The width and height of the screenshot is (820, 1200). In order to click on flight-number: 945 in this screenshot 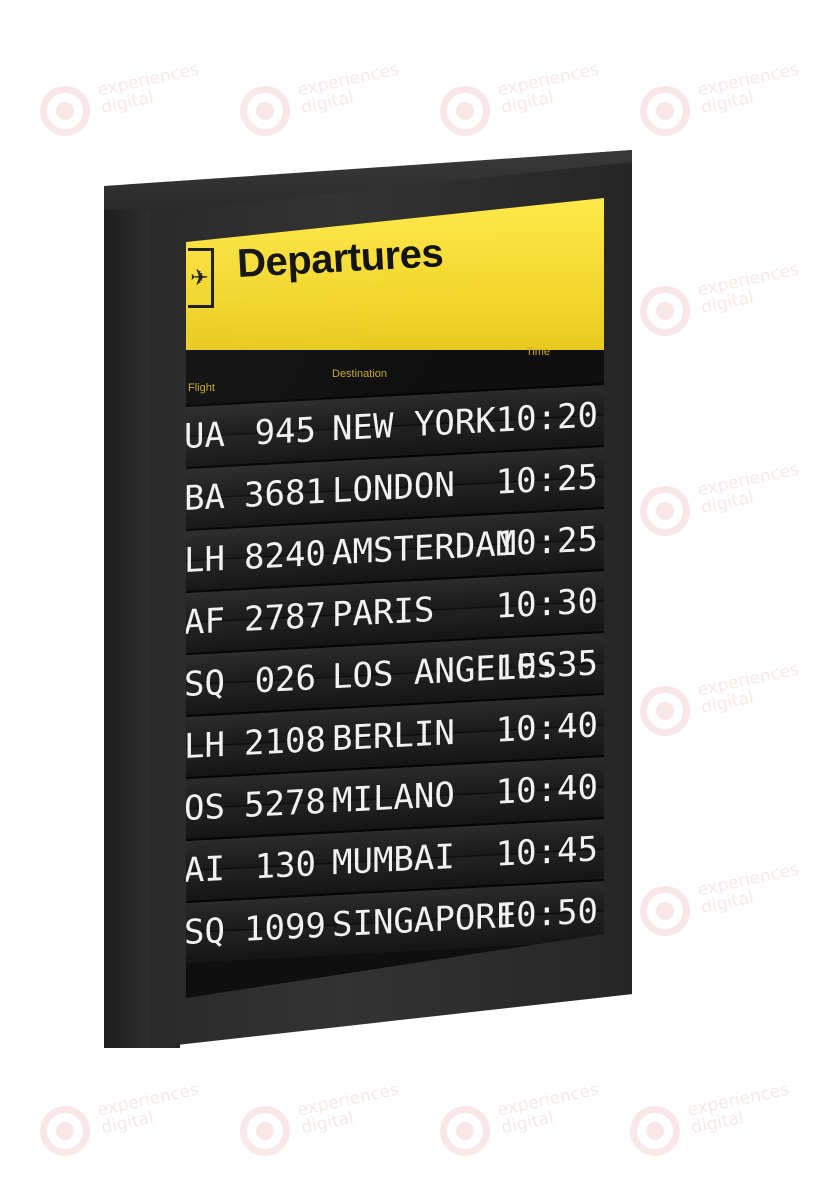, I will do `click(285, 432)`.